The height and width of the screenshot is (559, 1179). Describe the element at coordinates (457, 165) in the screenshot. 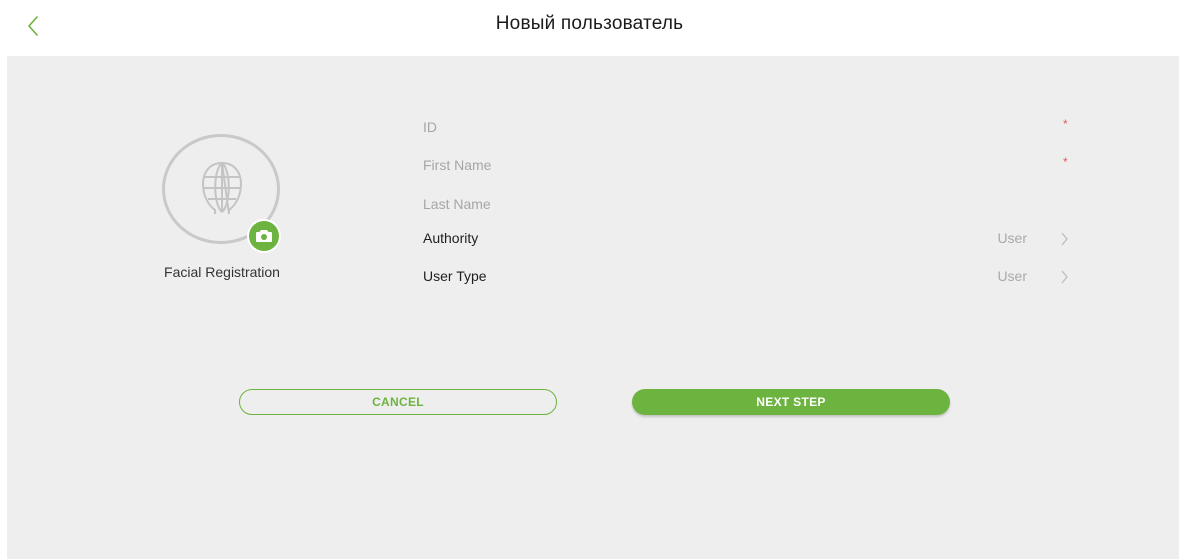

I see `first-name-label: First Name` at that location.